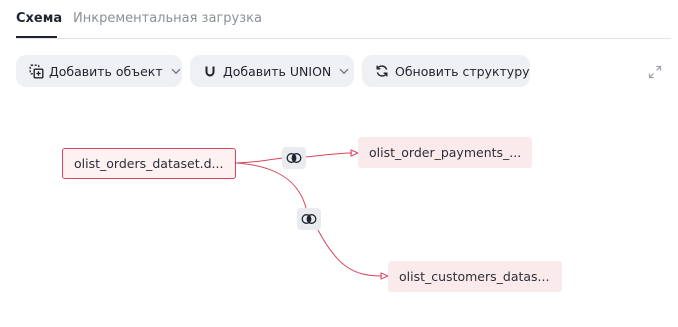 This screenshot has height=327, width=678. Describe the element at coordinates (277, 71) in the screenshot. I see `add-union-label: Добавить UNION` at that location.